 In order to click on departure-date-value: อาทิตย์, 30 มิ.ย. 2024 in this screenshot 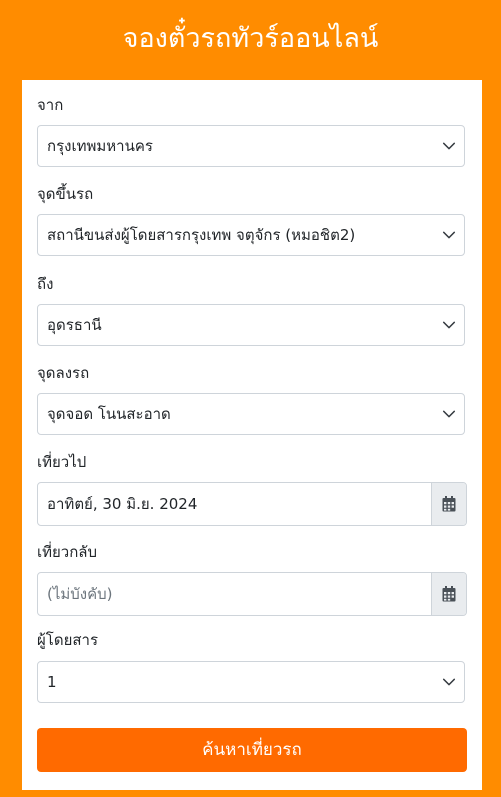, I will do `click(122, 504)`.